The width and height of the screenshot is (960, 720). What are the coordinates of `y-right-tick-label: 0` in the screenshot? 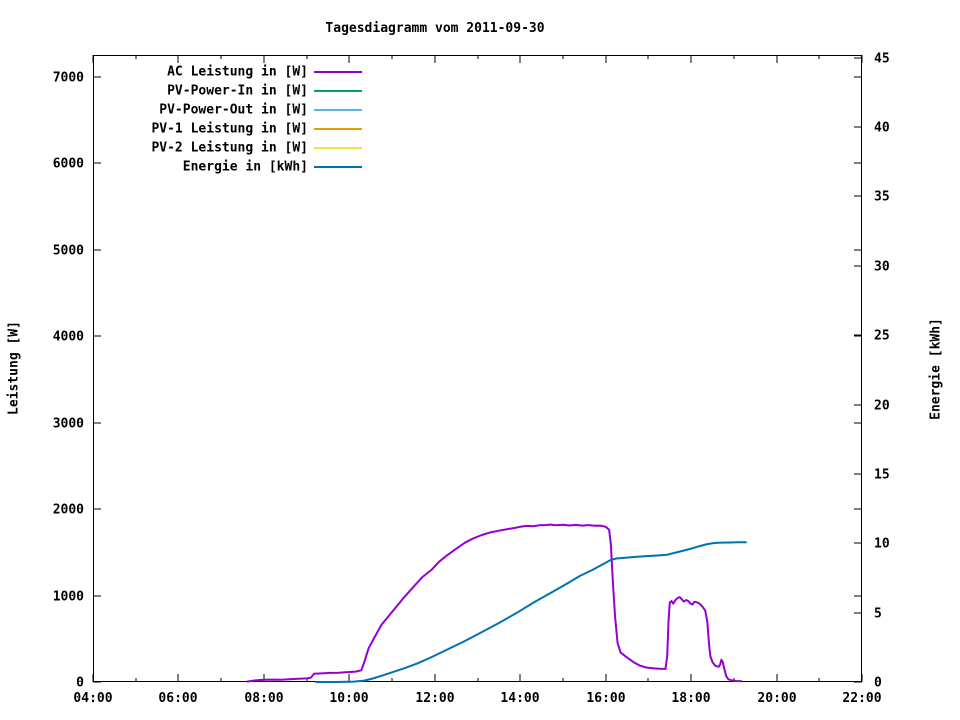 It's located at (878, 683).